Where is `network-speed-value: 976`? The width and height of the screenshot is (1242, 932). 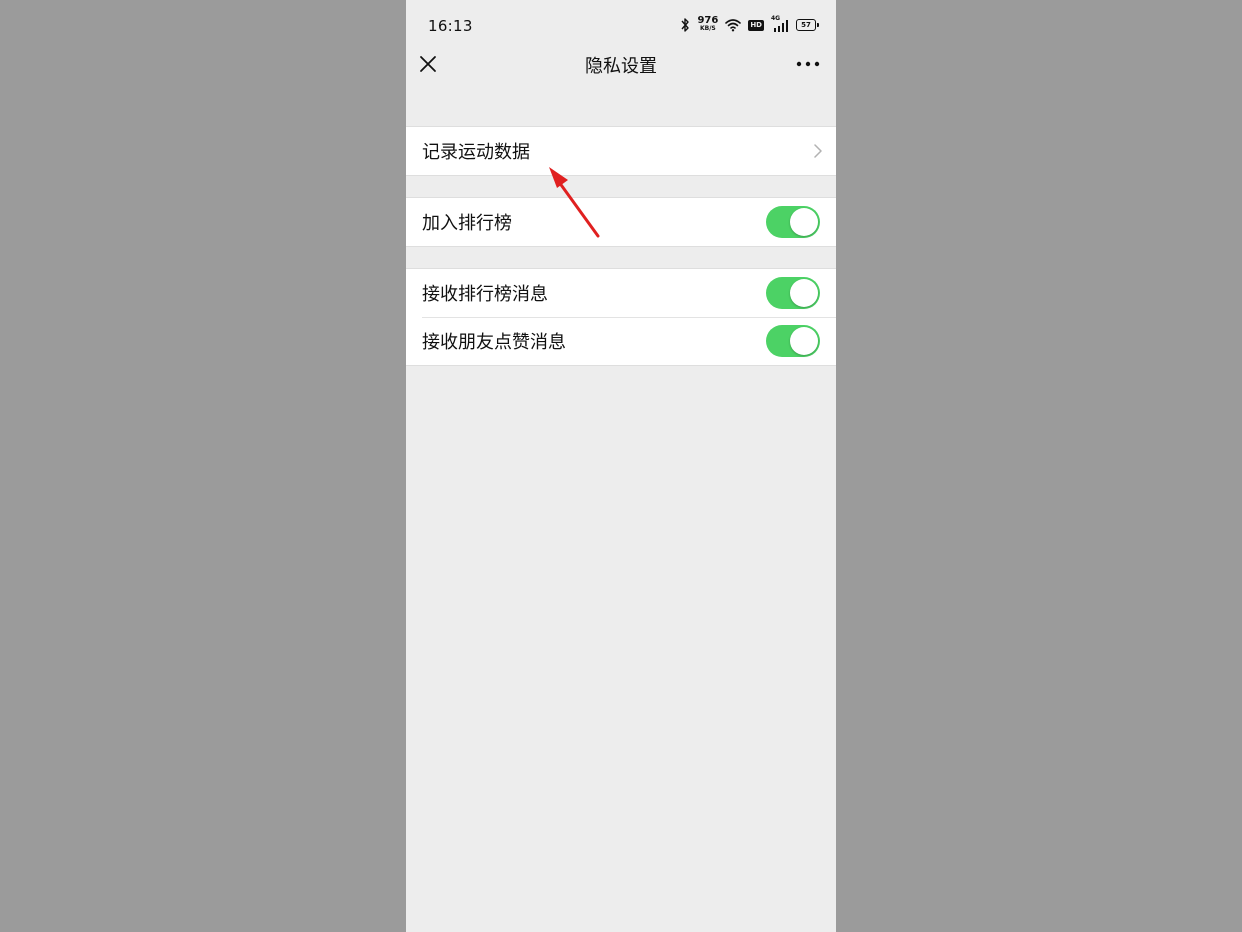 network-speed-value: 976 is located at coordinates (708, 20).